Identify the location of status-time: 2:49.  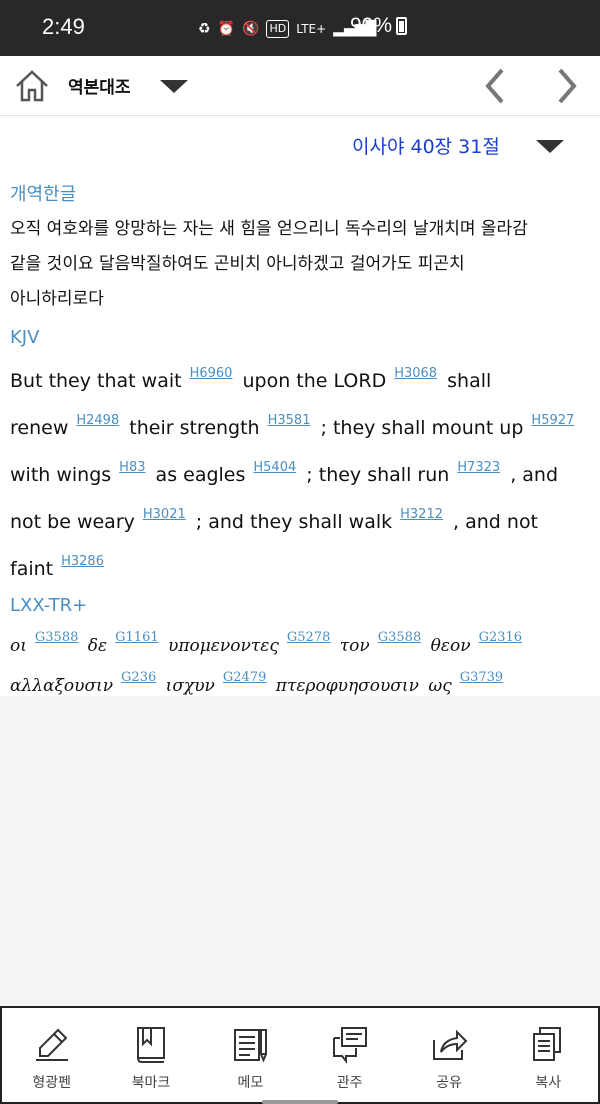
(63, 26).